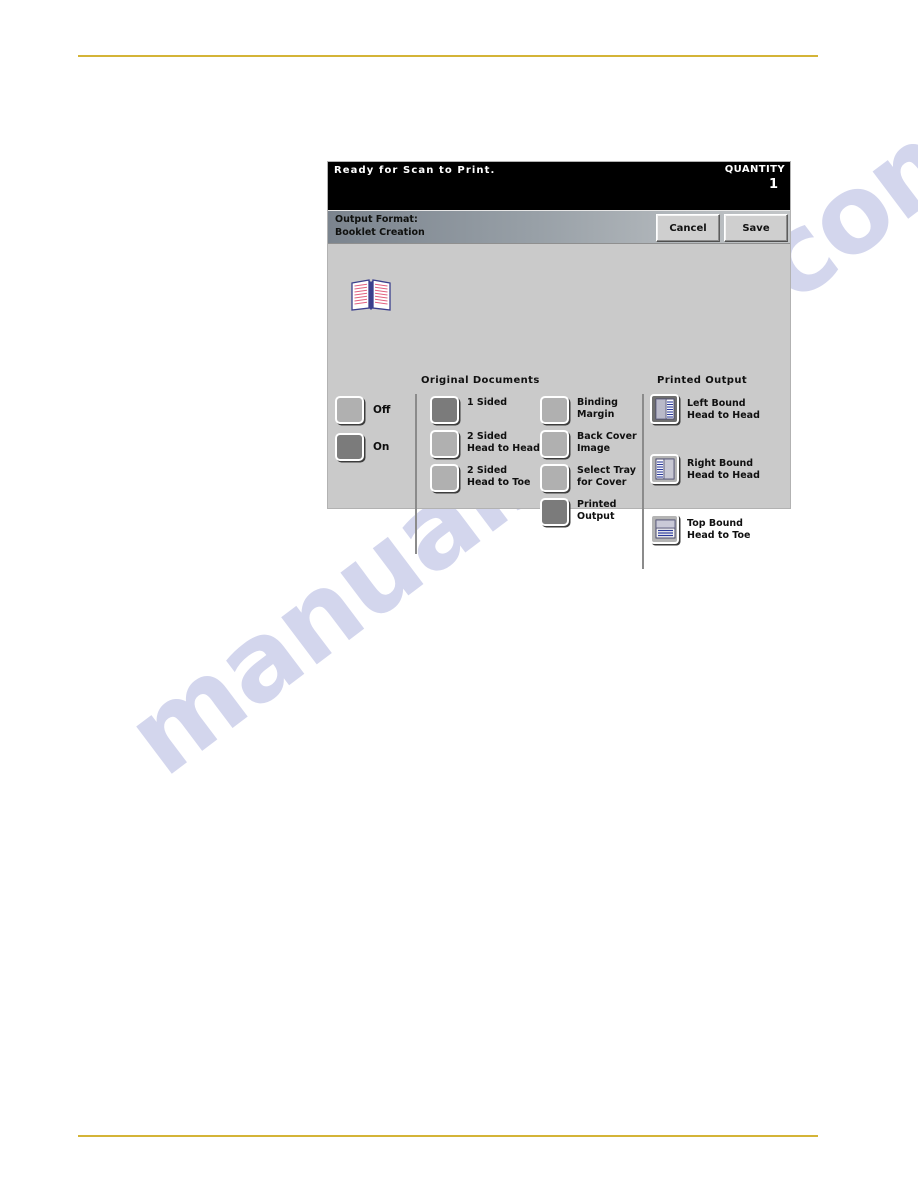 Image resolution: width=918 pixels, height=1188 pixels. Describe the element at coordinates (643, 481) in the screenshot. I see `divider-right` at that location.